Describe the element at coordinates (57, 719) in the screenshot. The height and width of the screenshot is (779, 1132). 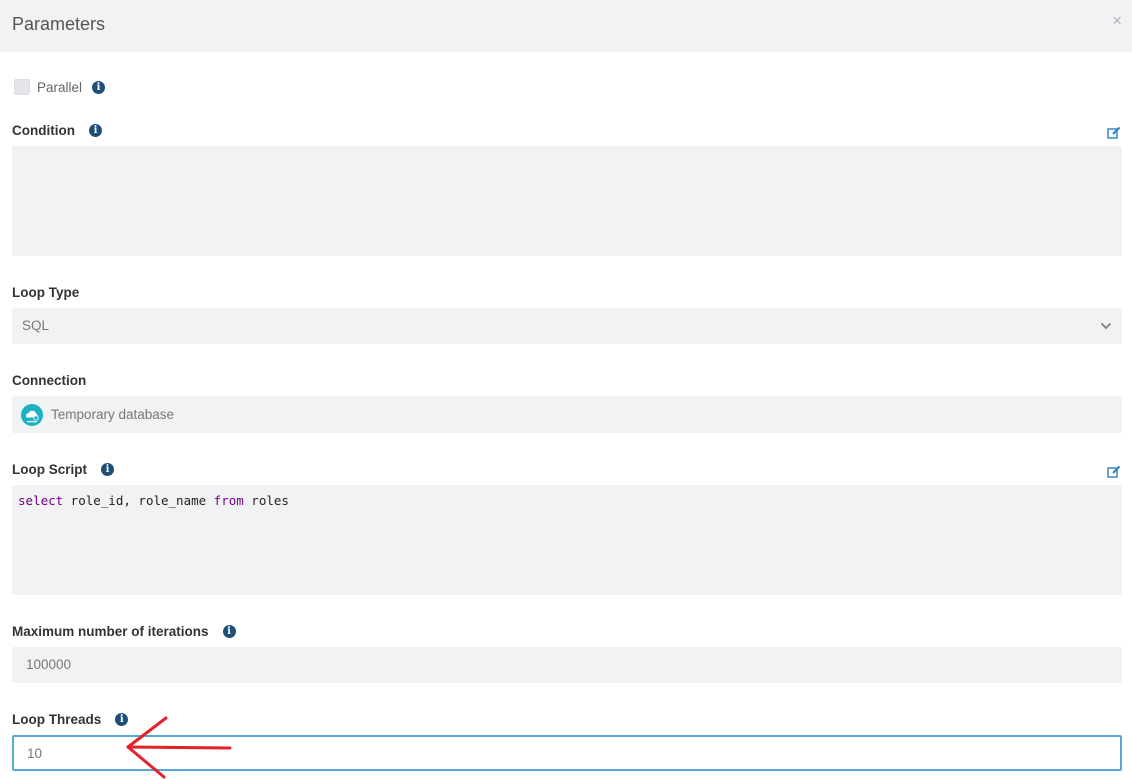
I see `loop-threads-label: Loop Threads` at that location.